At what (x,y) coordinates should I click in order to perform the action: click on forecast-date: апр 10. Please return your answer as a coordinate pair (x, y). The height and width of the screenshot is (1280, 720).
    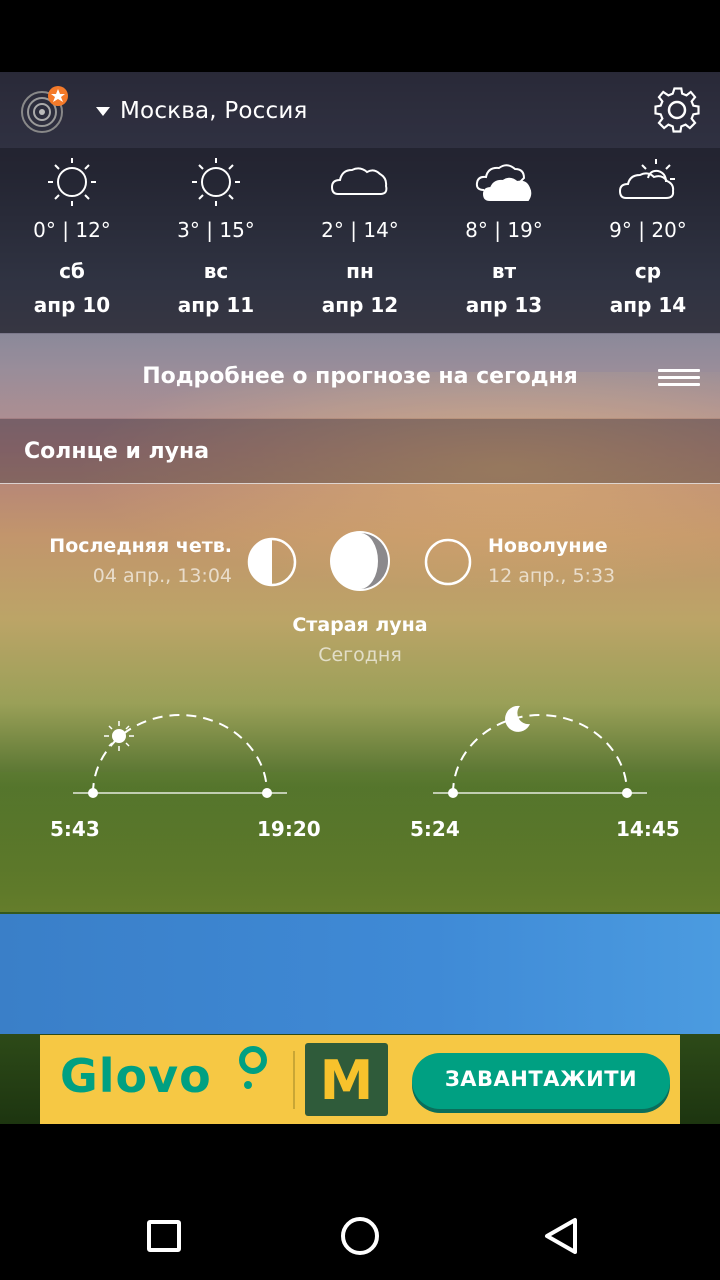
    Looking at the image, I should click on (72, 305).